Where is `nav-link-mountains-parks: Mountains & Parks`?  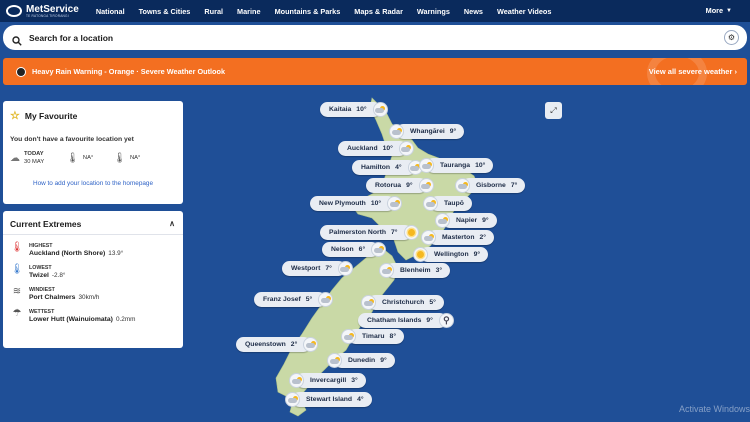 nav-link-mountains-parks: Mountains & Parks is located at coordinates (308, 11).